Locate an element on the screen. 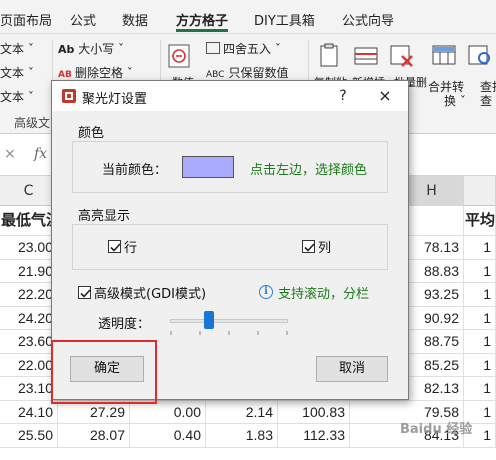 The height and width of the screenshot is (460, 496). advanced-mode-label: 高级模式(GDI模式) is located at coordinates (150, 294).